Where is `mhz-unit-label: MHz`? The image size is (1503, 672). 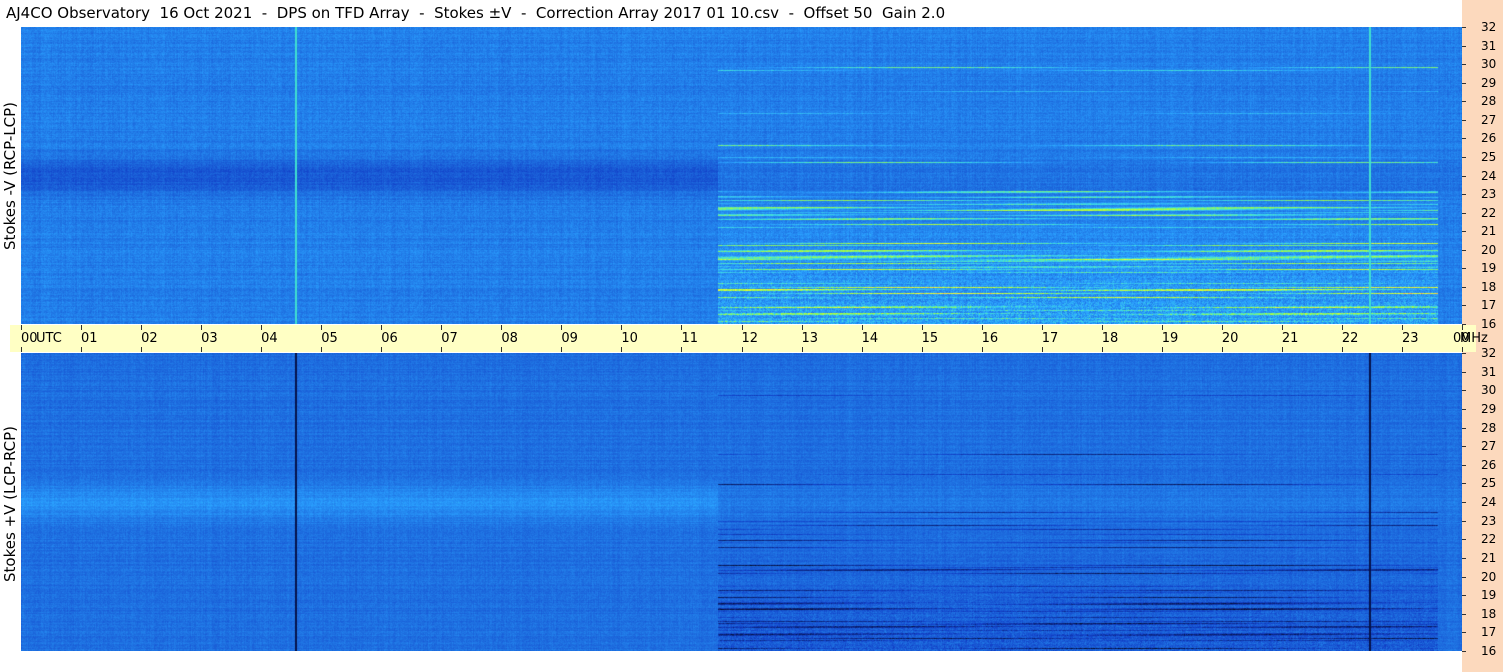 mhz-unit-label: MHz is located at coordinates (1474, 338).